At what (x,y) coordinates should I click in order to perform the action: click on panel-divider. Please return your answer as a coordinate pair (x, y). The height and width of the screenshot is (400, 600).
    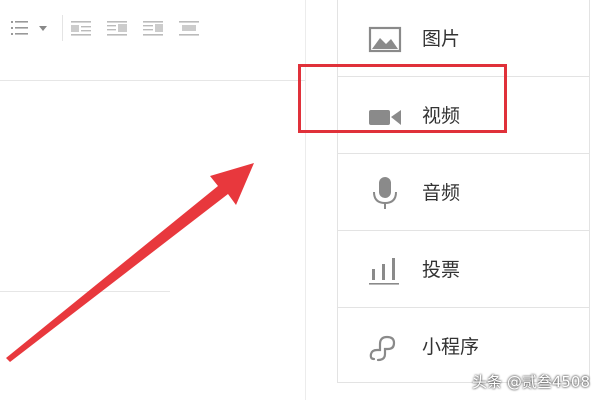
    Looking at the image, I should click on (305, 200).